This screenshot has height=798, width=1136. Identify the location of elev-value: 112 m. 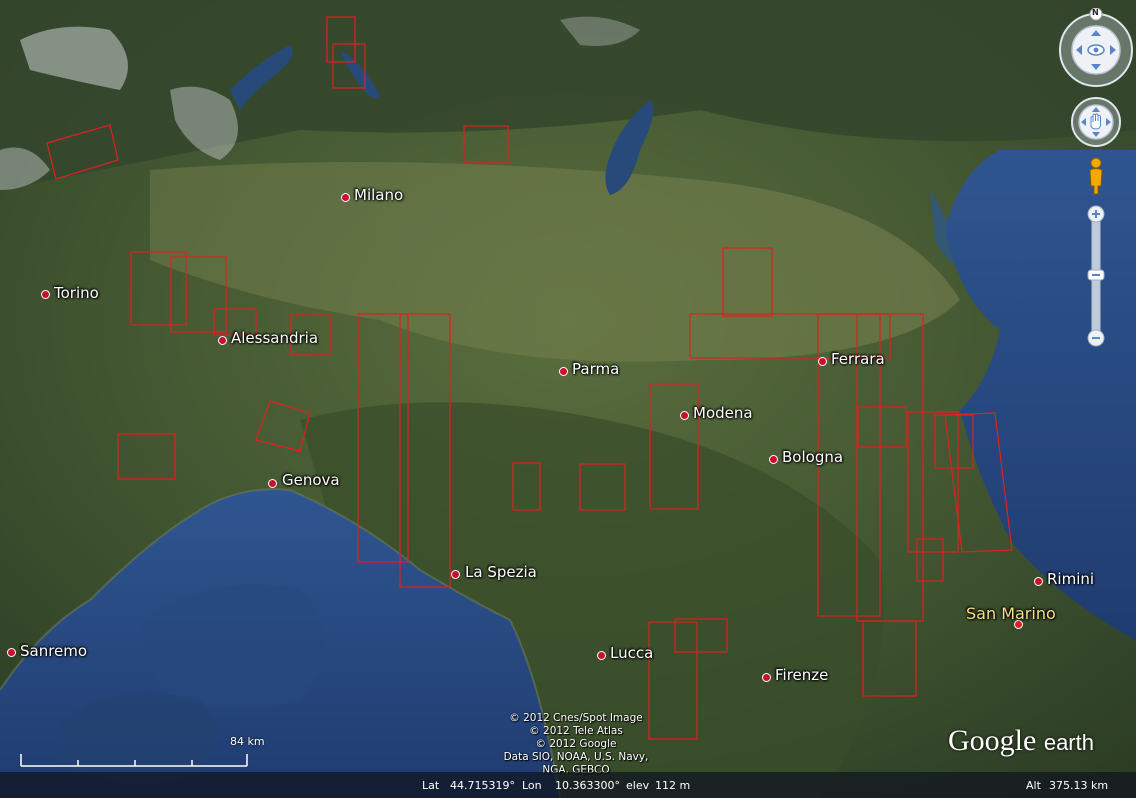
(673, 785).